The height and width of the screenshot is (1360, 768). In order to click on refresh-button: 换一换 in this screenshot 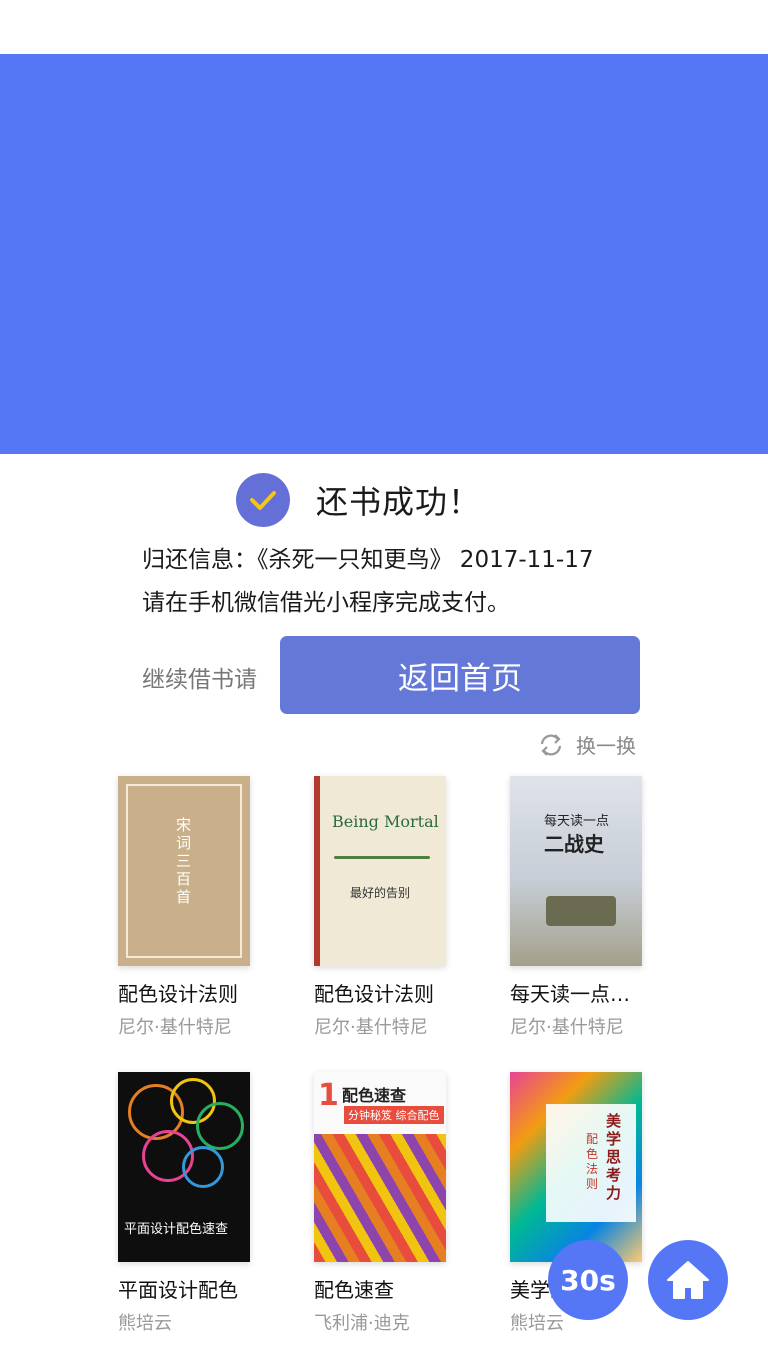, I will do `click(586, 744)`.